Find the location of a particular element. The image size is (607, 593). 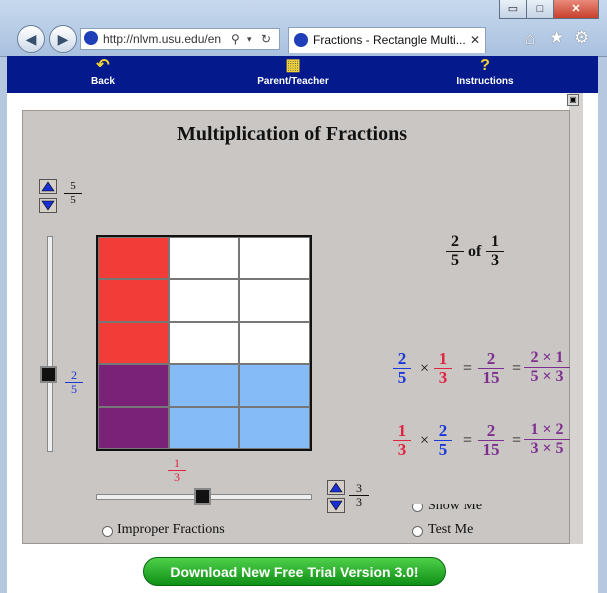

show-me-option: Show Me is located at coordinates (455, 510).